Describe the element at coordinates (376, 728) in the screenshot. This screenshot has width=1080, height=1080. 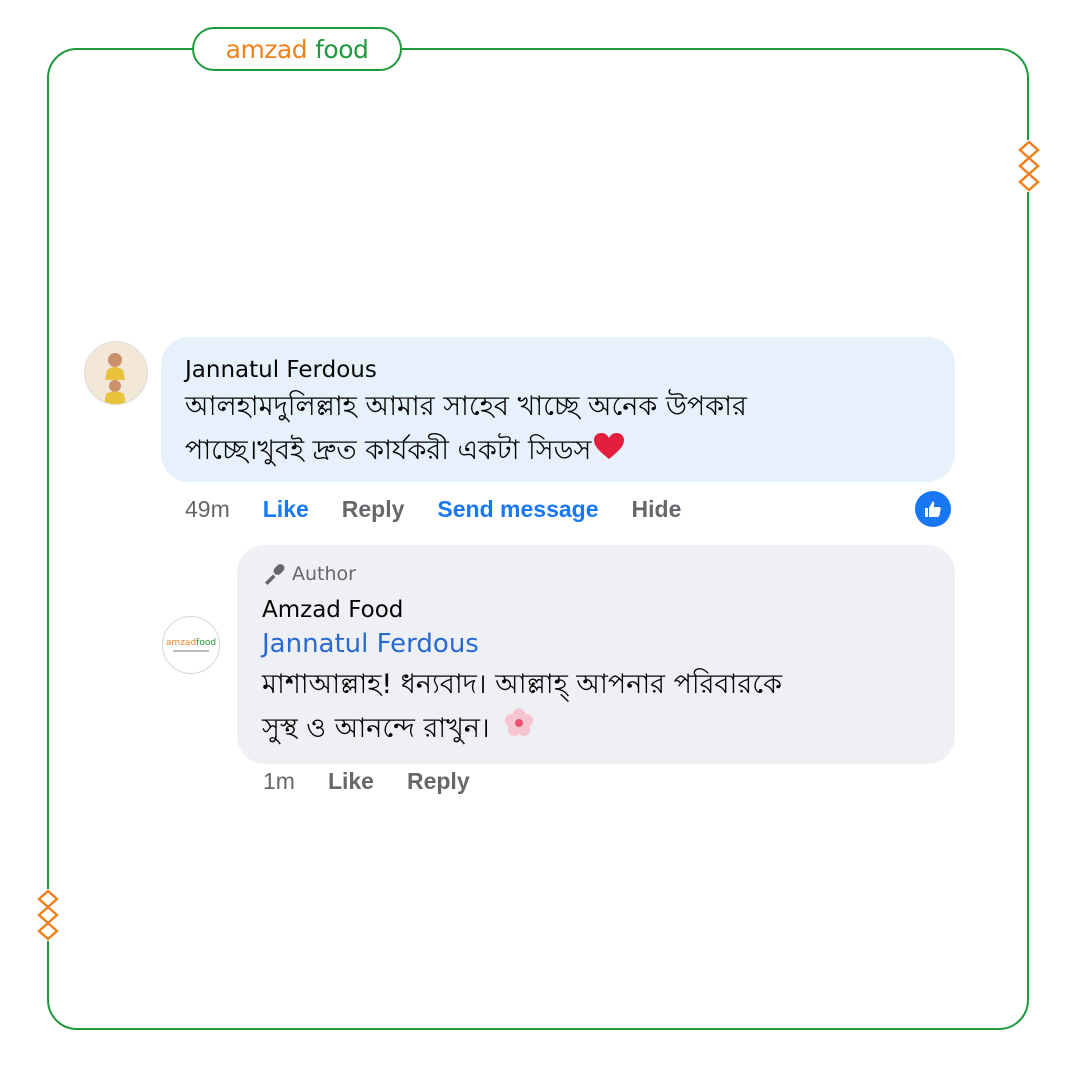
I see `reply-text-line-2: সুস্থ ও আনন্দে রাখুন।` at that location.